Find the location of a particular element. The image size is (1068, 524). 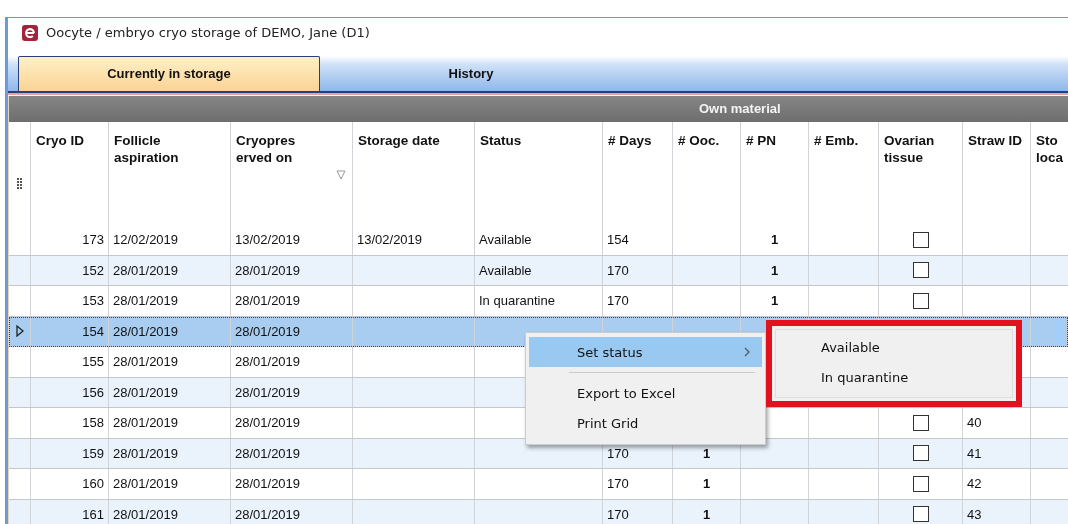

menu-item: Export to Excel is located at coordinates (645, 393).